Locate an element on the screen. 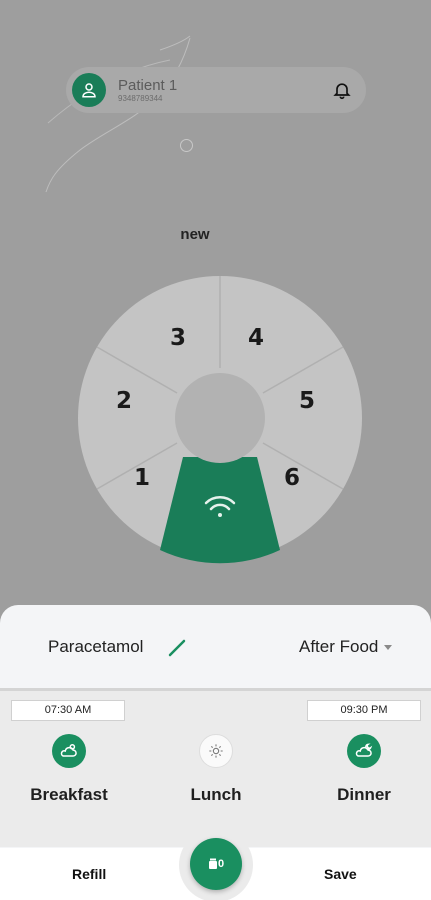 The image size is (431, 900). dial-slot-1: 1 is located at coordinates (142, 478).